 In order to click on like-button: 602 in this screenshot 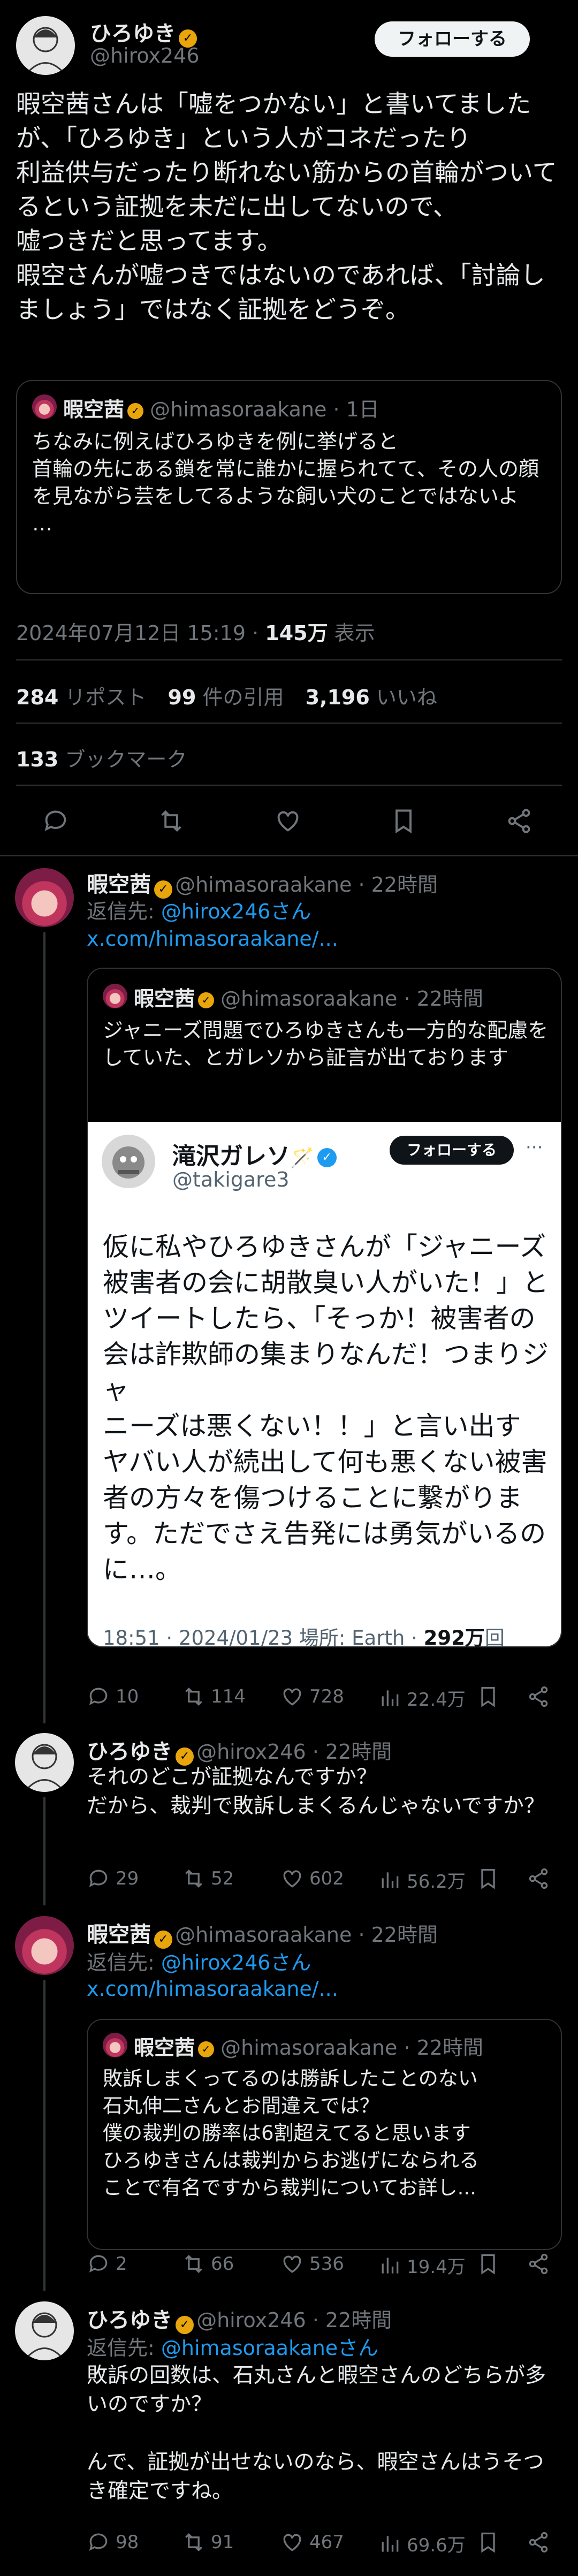, I will do `click(312, 1878)`.